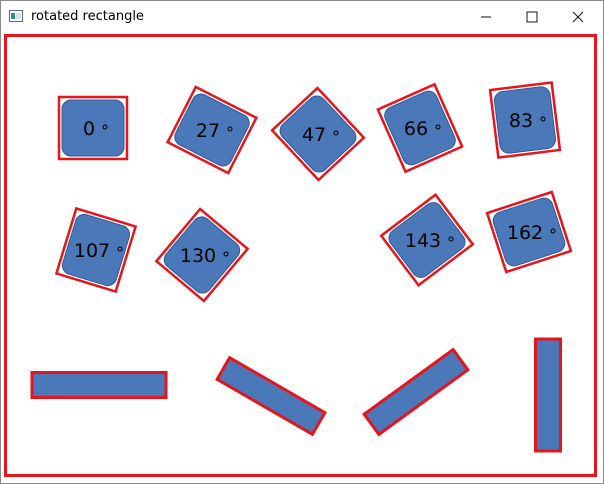 The image size is (604, 484). What do you see at coordinates (521, 121) in the screenshot?
I see `angle-label: 83` at bounding box center [521, 121].